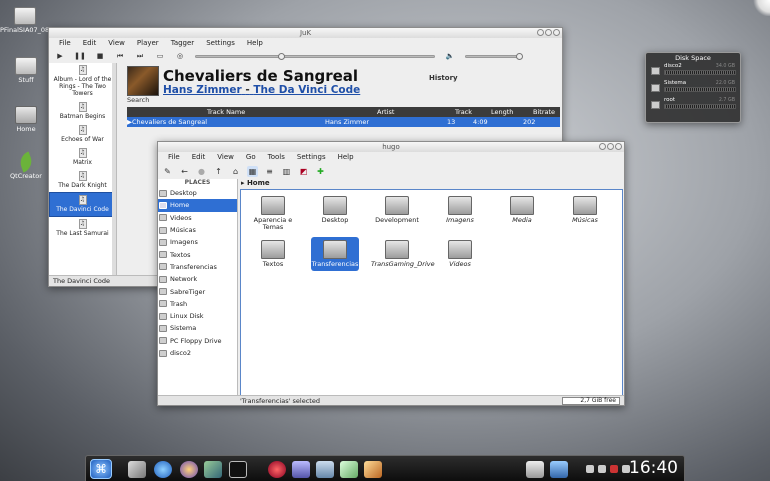  Describe the element at coordinates (269, 171) in the screenshot. I see `details-view-icon: ≡` at that location.